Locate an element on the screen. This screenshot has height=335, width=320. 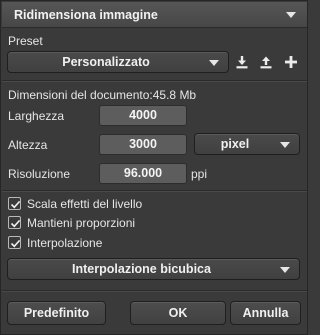
unit-select: pixel is located at coordinates (247, 144).